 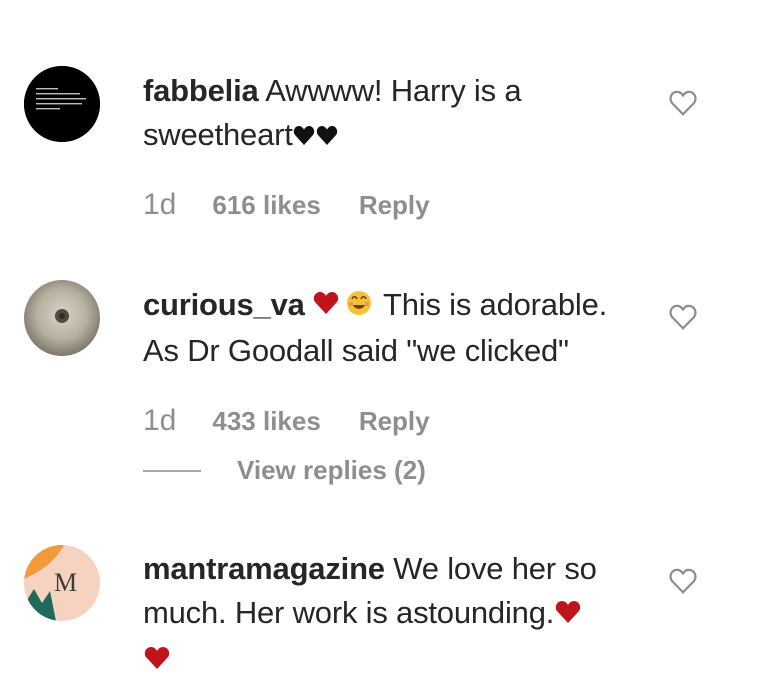 I want to click on view-replies-button: View replies (2), so click(x=284, y=470).